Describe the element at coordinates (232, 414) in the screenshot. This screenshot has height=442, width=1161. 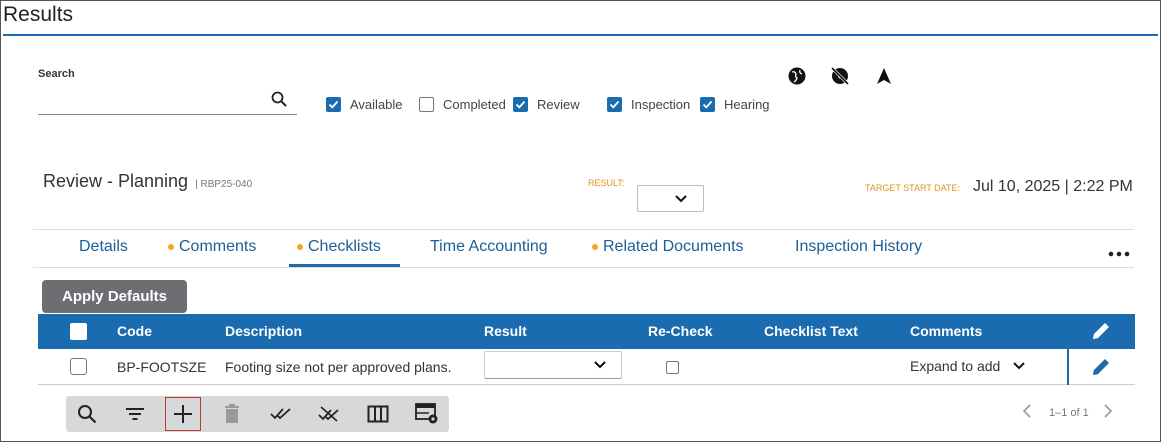
I see `delete-icon` at that location.